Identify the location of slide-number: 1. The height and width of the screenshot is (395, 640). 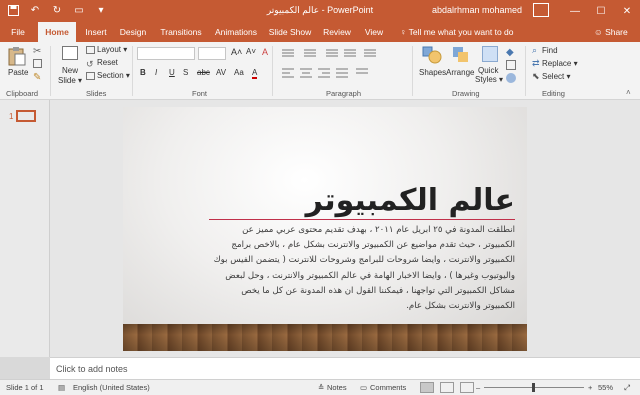
(11, 116).